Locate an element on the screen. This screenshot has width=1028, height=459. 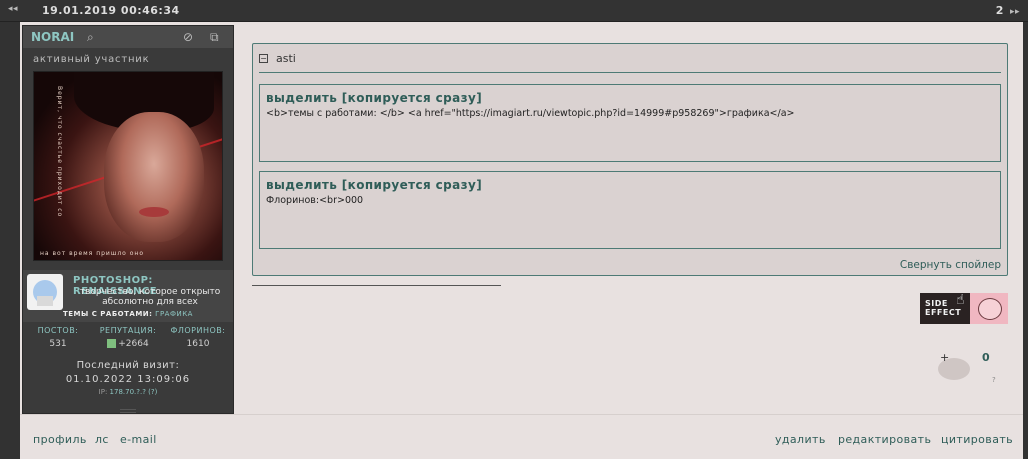
rating-help-link: ? is located at coordinates (994, 380).